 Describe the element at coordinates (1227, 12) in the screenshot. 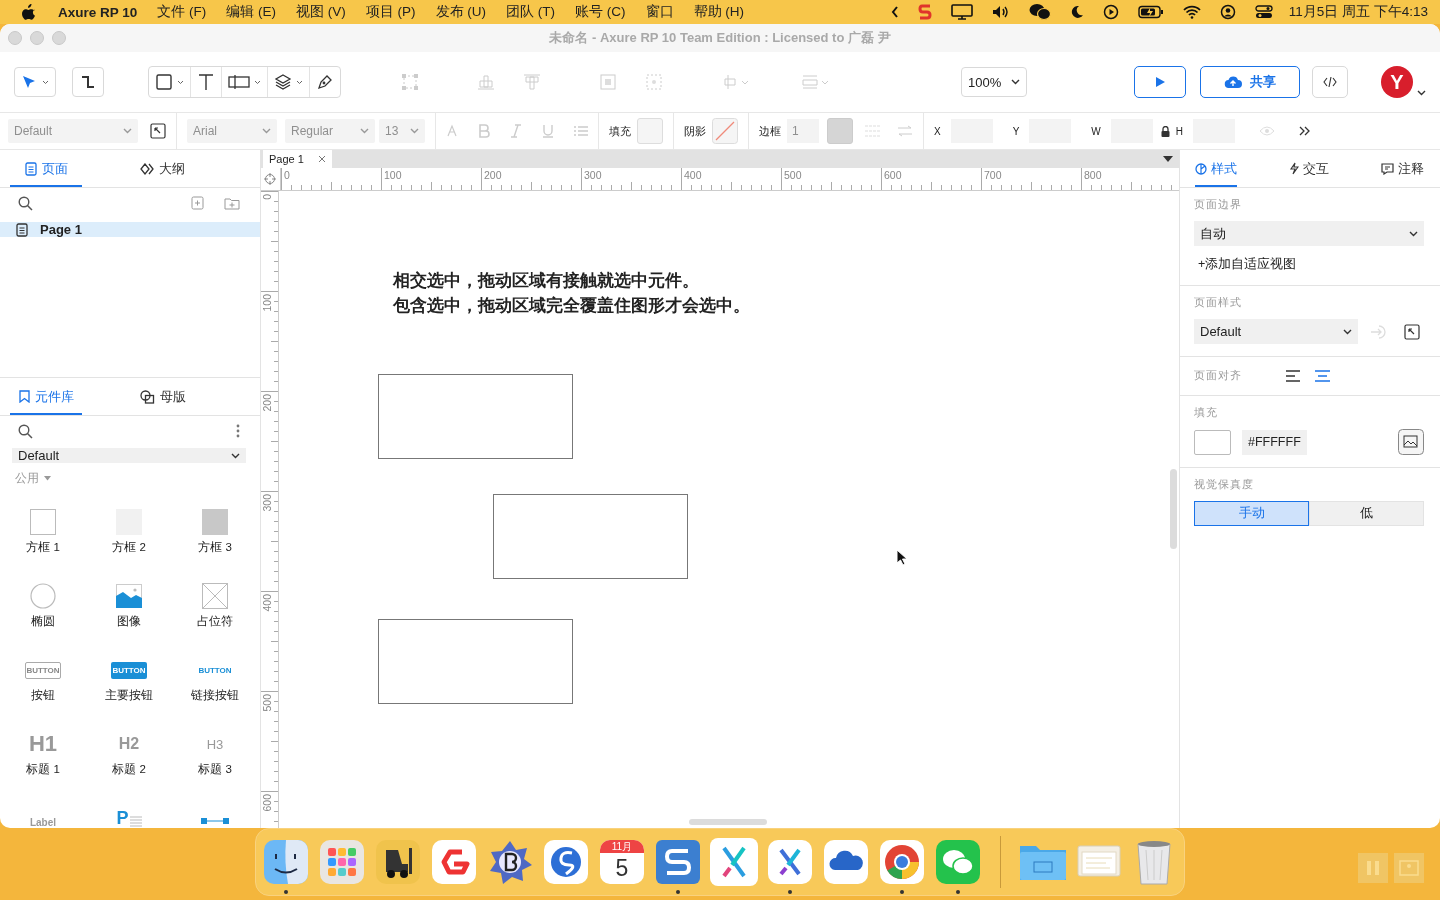

I see `user-circle-icon` at that location.